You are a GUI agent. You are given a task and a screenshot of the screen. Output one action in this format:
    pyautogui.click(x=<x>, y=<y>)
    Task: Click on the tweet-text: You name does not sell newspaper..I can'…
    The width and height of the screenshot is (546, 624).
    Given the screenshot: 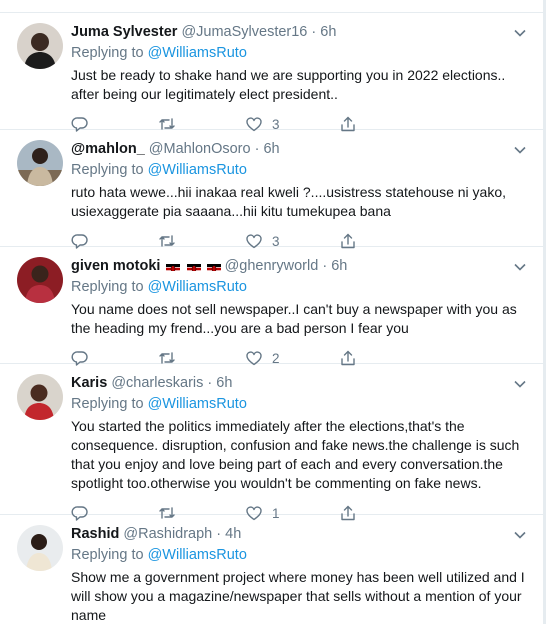 What is the action you would take?
    pyautogui.click(x=294, y=318)
    